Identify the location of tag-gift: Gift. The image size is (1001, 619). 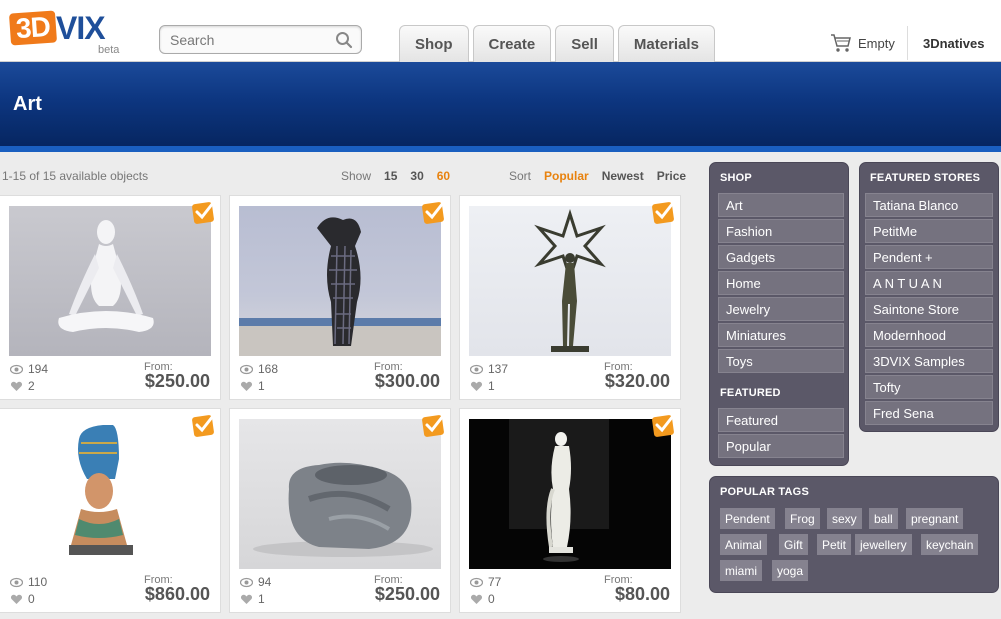
(793, 544).